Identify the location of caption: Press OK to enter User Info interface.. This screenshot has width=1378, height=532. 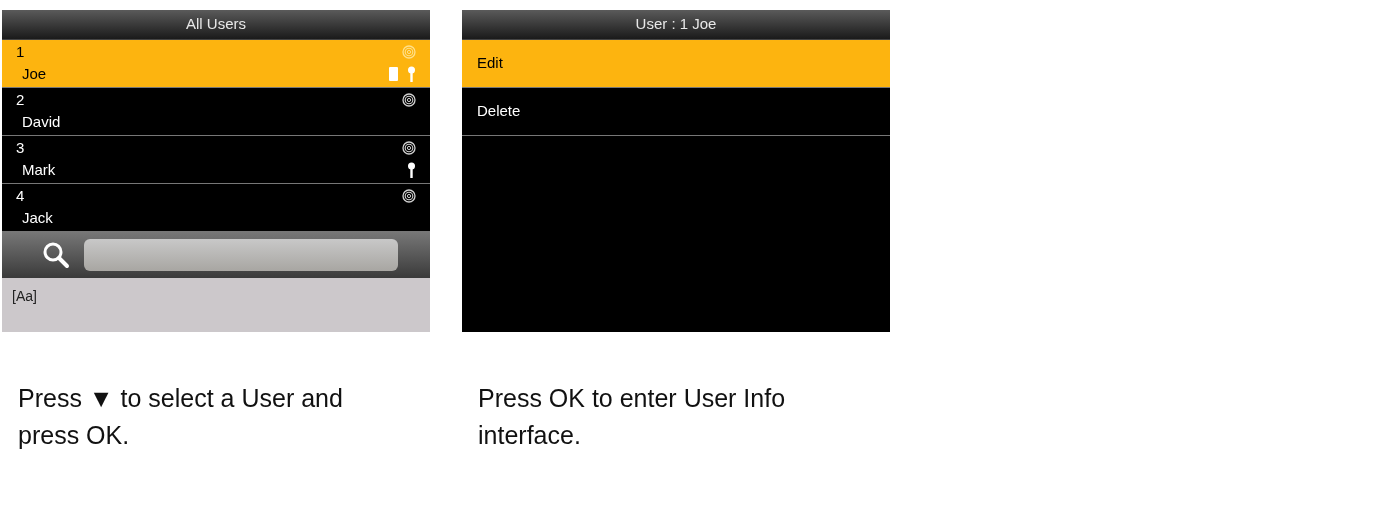
(632, 417).